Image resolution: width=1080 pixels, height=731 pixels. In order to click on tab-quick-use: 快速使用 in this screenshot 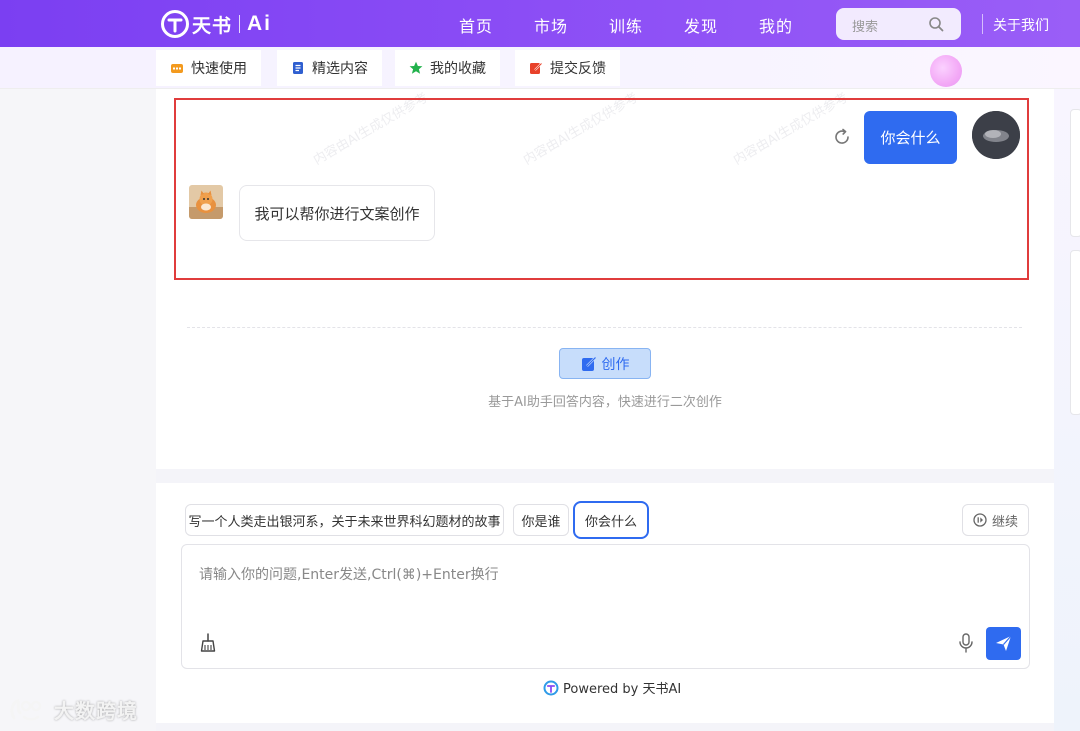, I will do `click(208, 68)`.